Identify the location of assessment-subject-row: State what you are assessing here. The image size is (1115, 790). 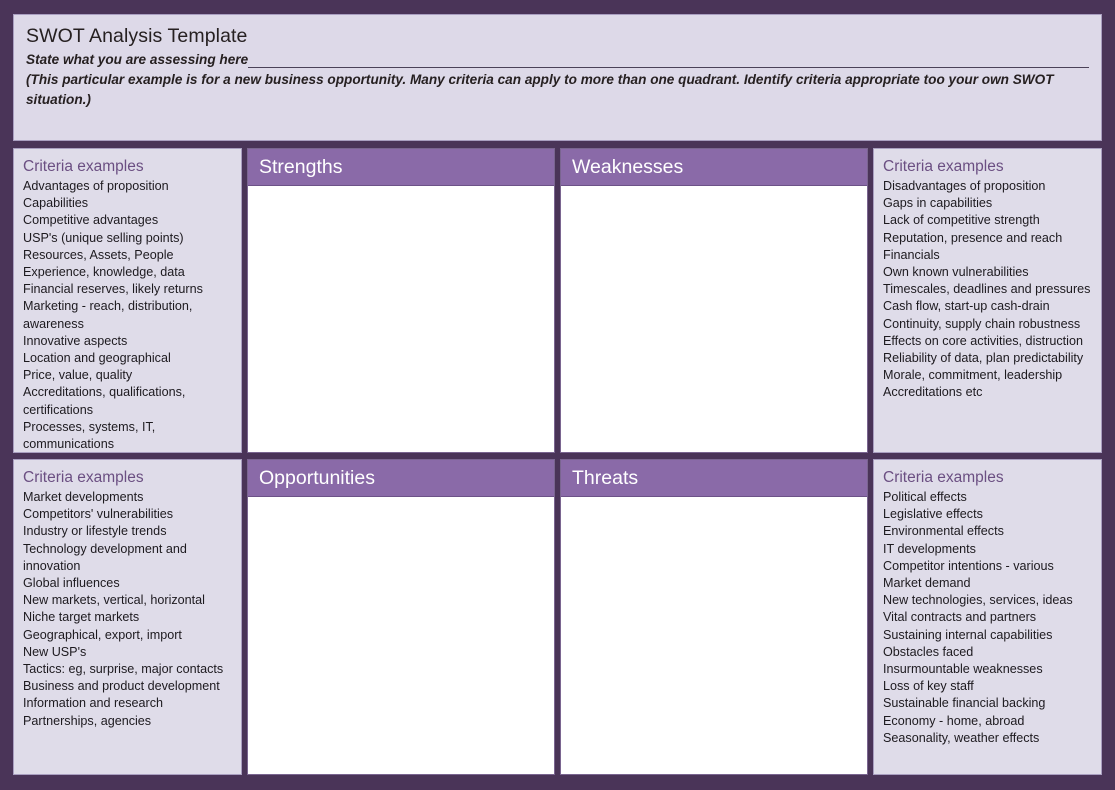
(557, 59).